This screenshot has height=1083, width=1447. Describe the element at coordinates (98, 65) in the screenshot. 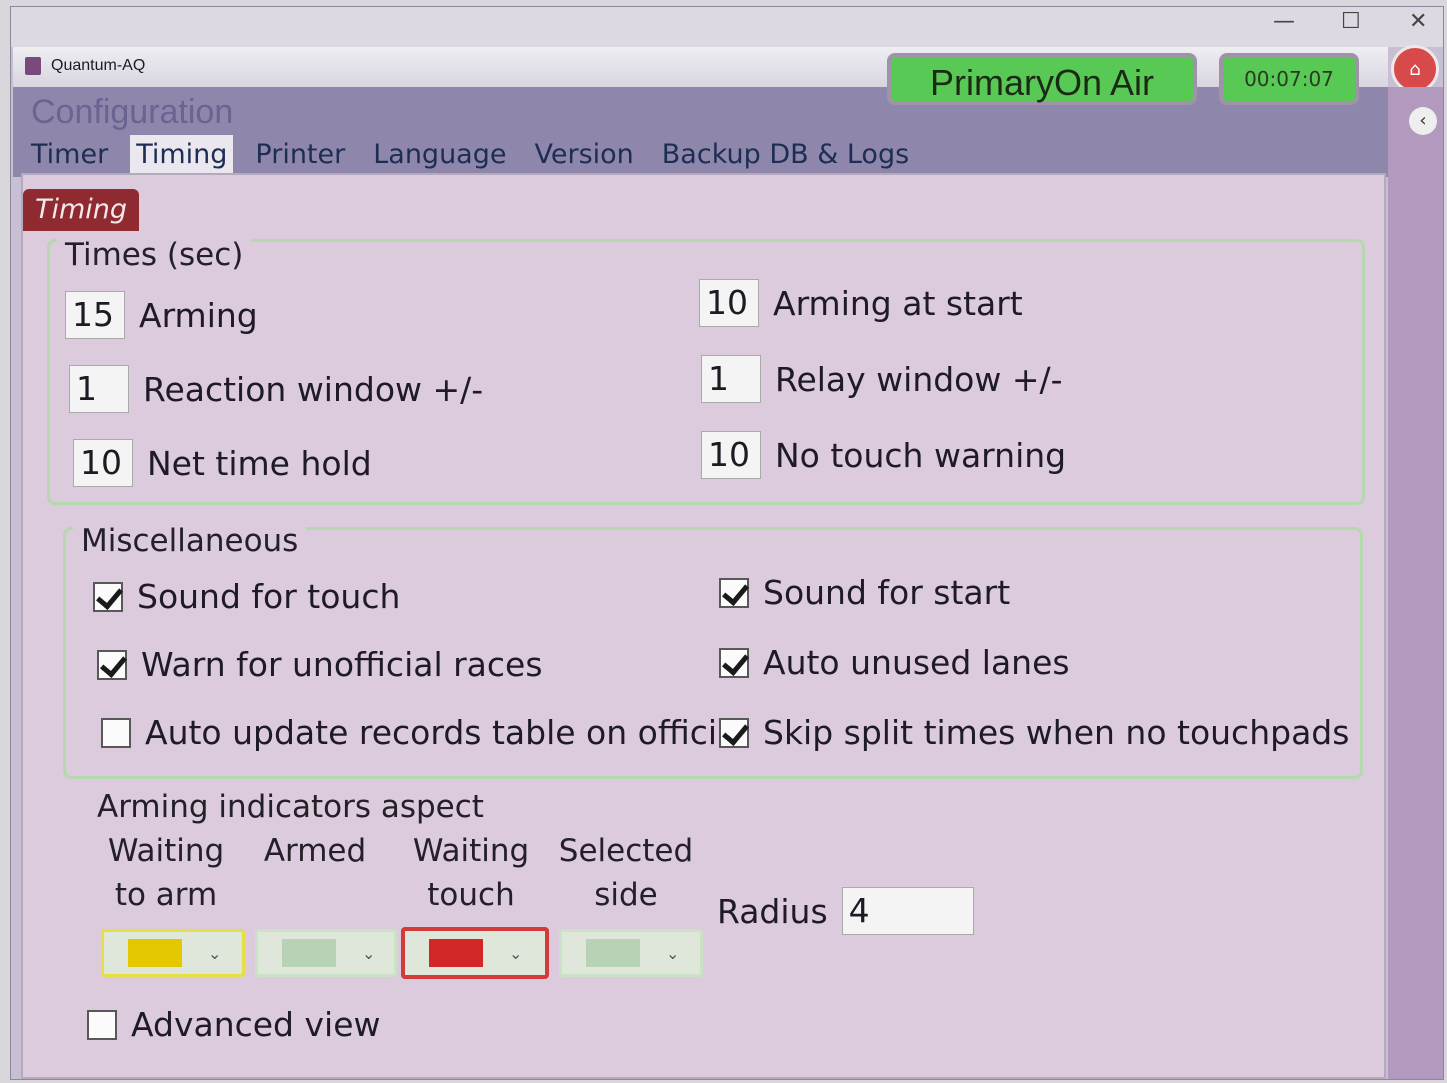

I see `app-title: Quantum-AQ` at that location.